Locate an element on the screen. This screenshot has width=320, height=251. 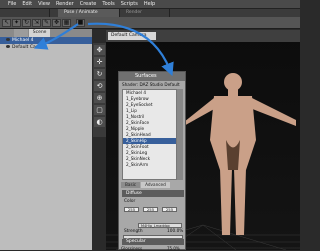
rotate-tool-icon: ↻ is located at coordinates (26, 23).